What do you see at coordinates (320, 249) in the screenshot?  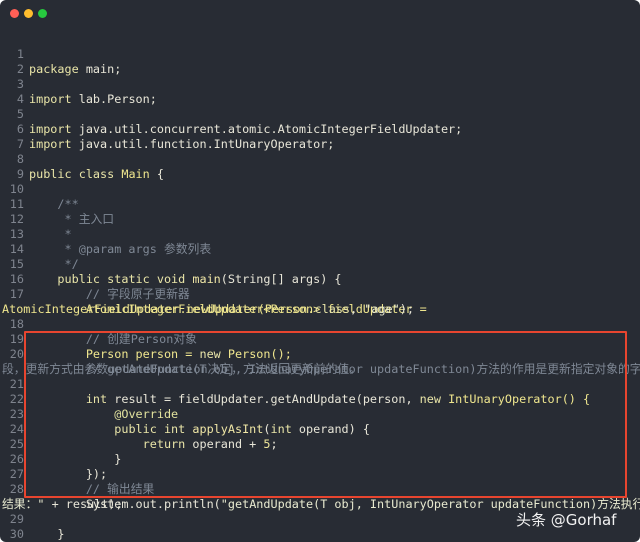 I see `code-line: 14 */` at bounding box center [320, 249].